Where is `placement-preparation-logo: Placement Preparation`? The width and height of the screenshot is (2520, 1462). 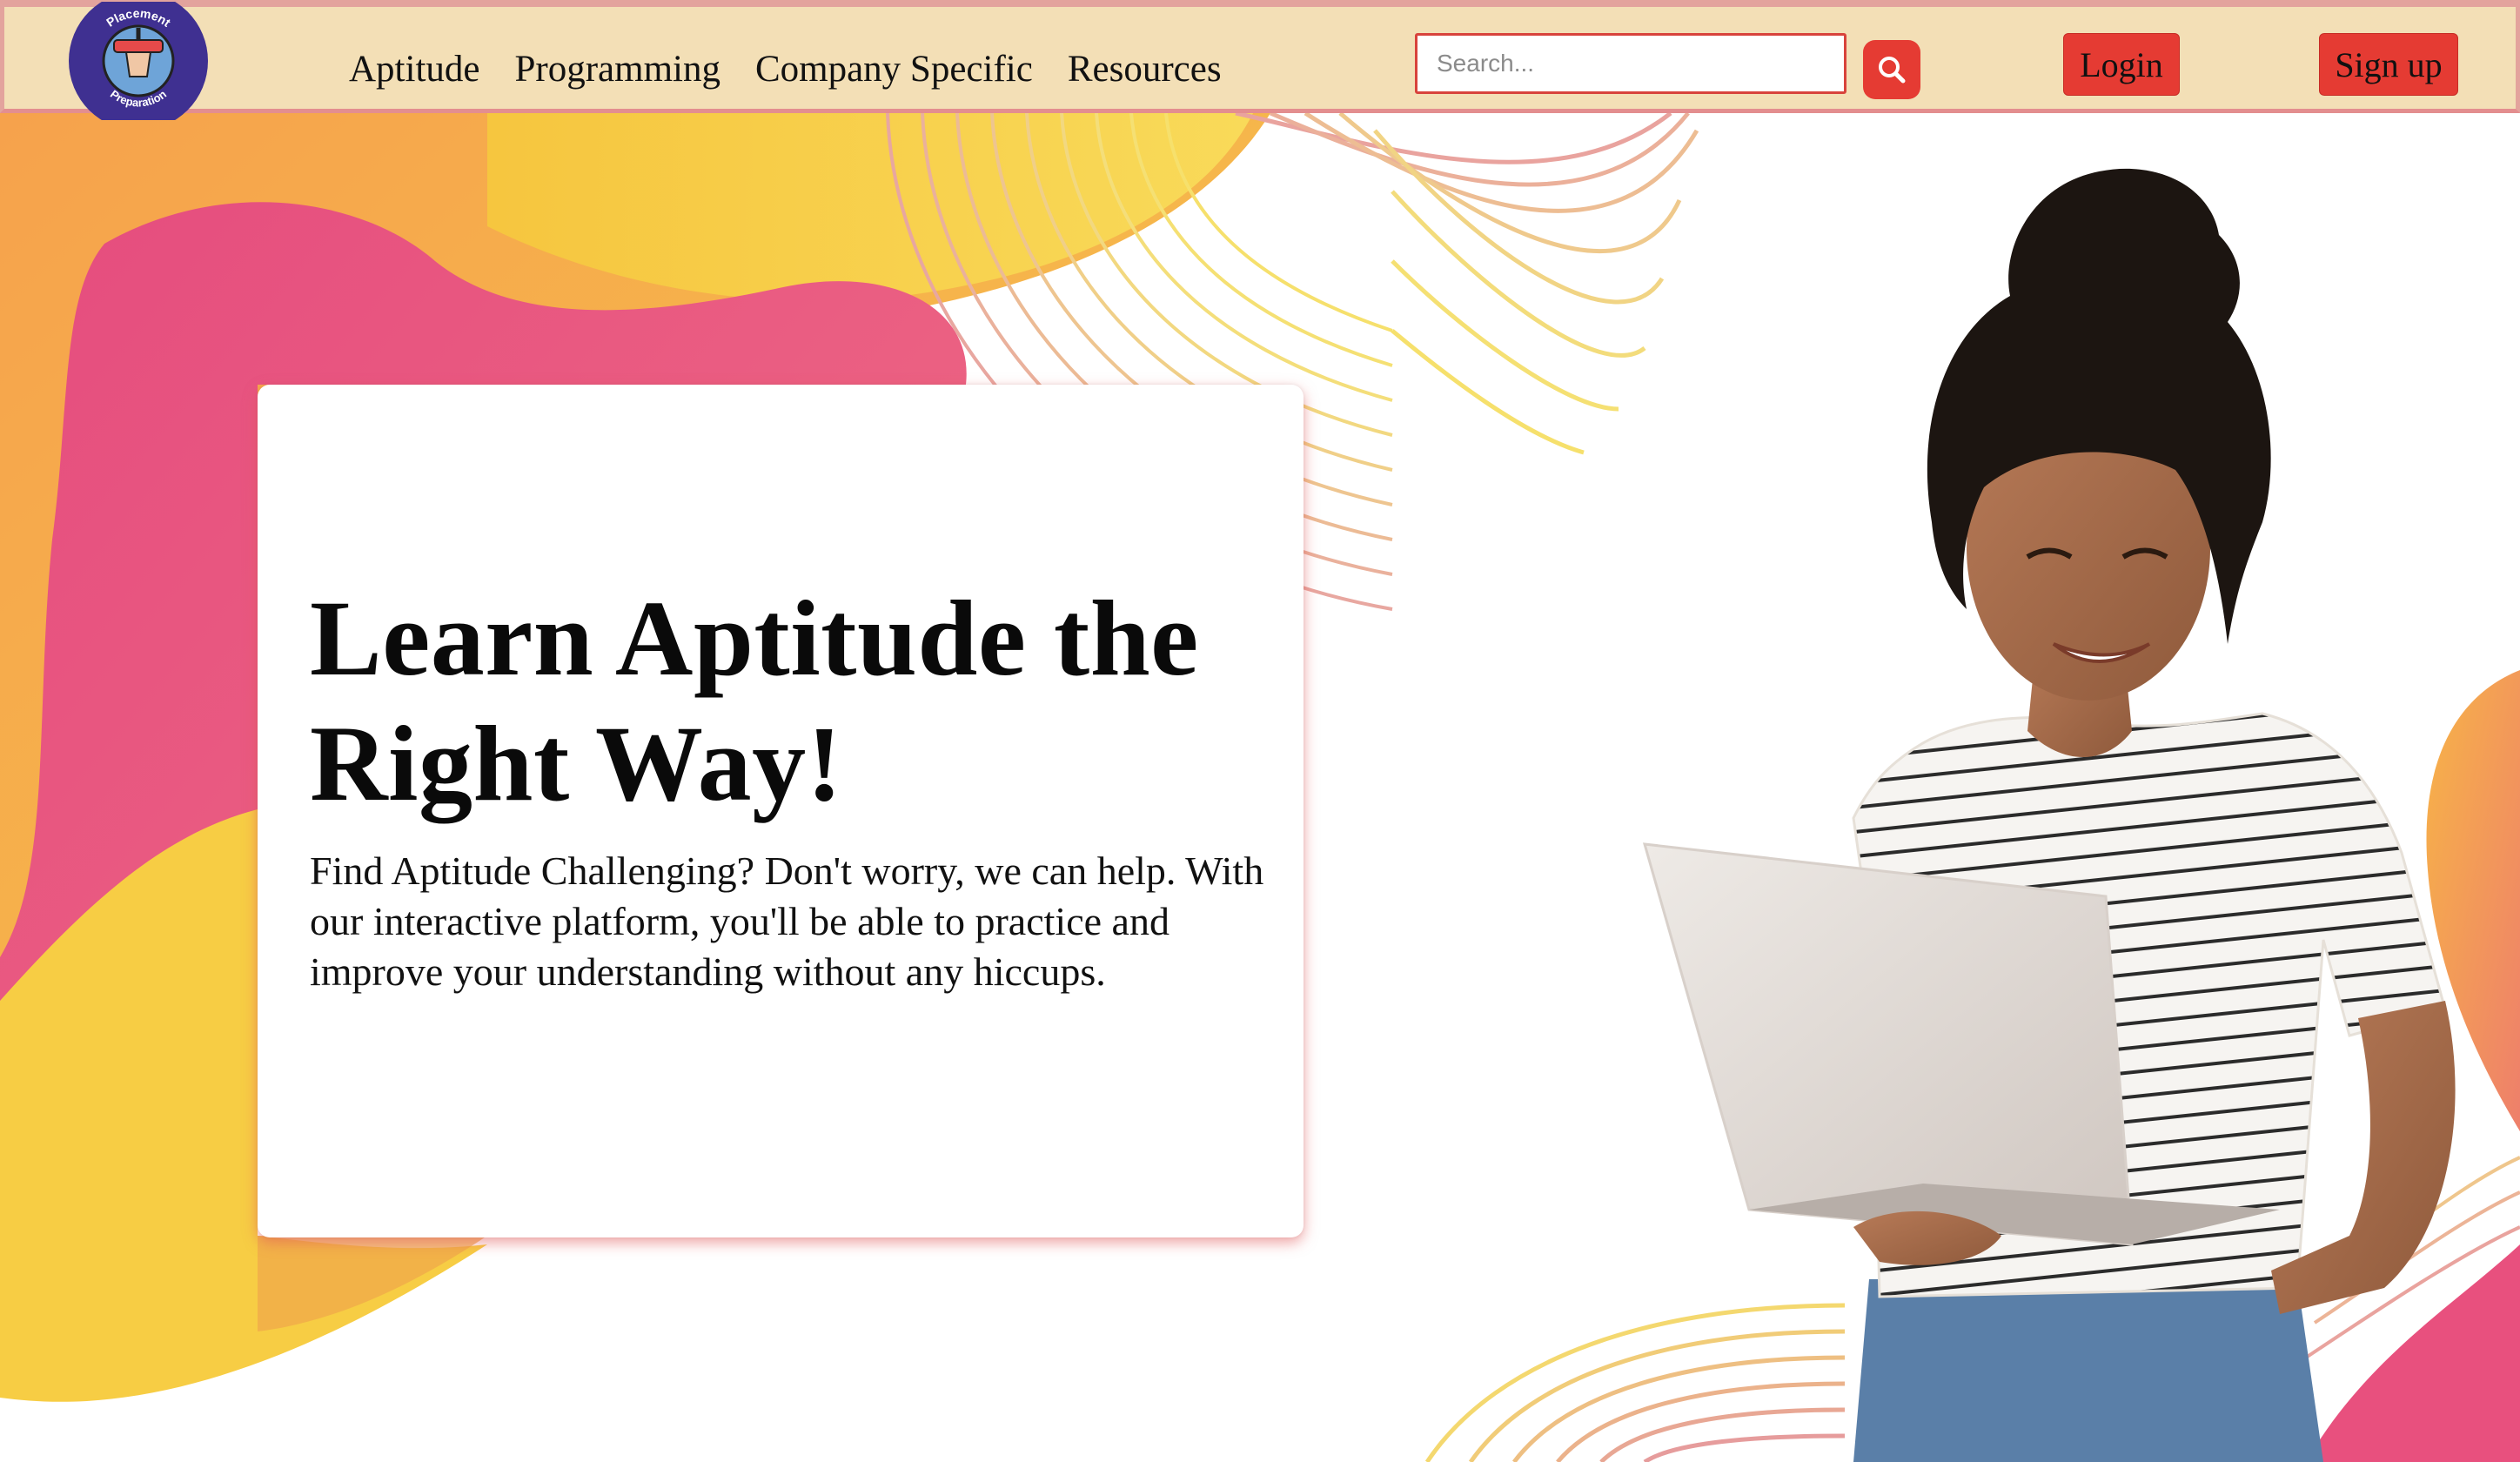
placement-preparation-logo: Placement Preparation is located at coordinates (138, 61).